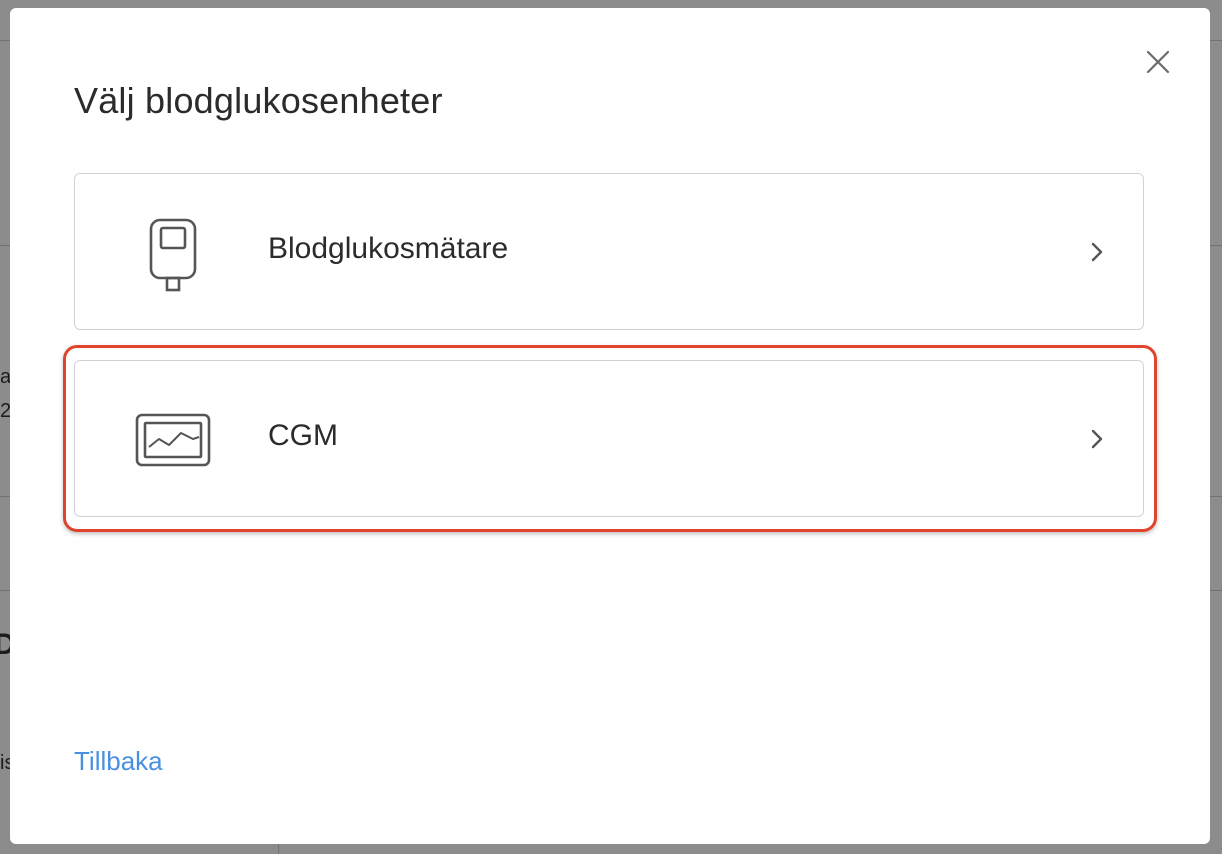 This screenshot has width=1222, height=854. I want to click on close-button, so click(1158, 62).